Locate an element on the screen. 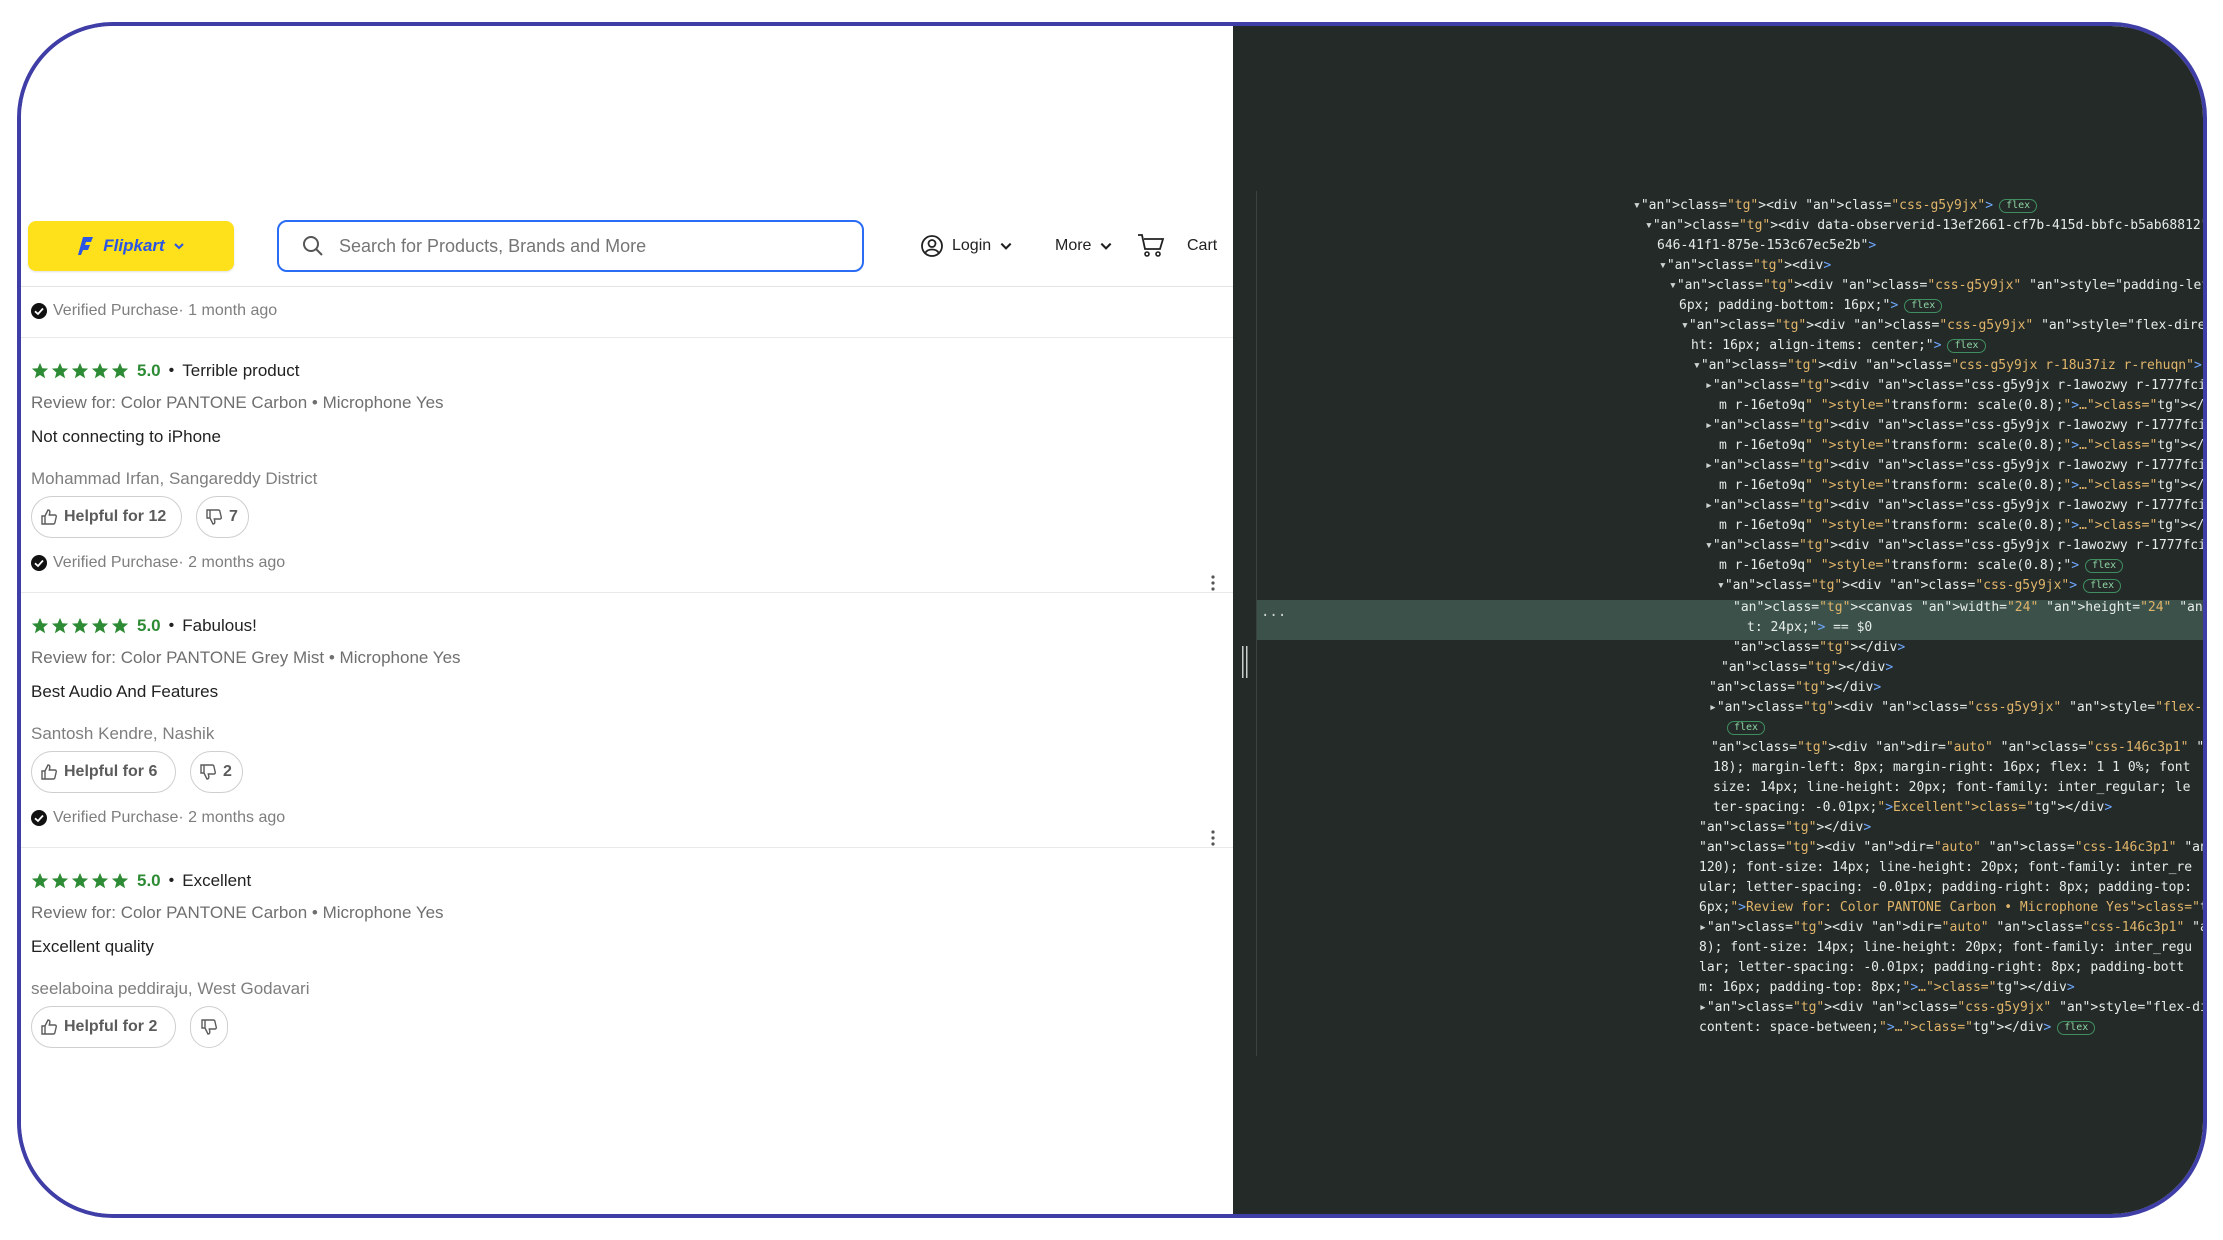 This screenshot has width=2223, height=1240. dom-node-line: ht: 16px; align-items: center;"> flex is located at coordinates (1838, 346).